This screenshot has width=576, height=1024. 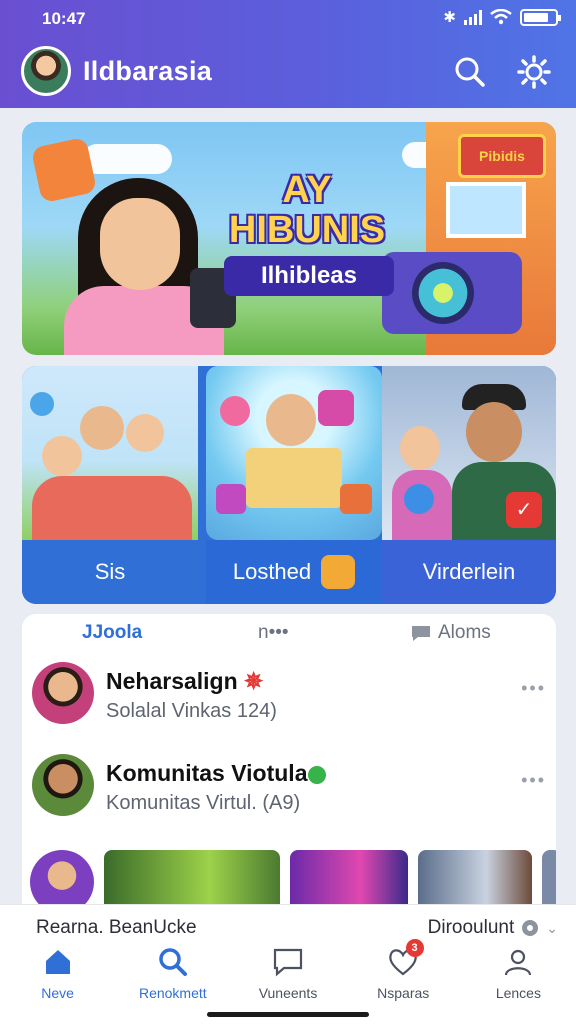 What do you see at coordinates (148, 71) in the screenshot?
I see `app-title: Ildbarasia` at bounding box center [148, 71].